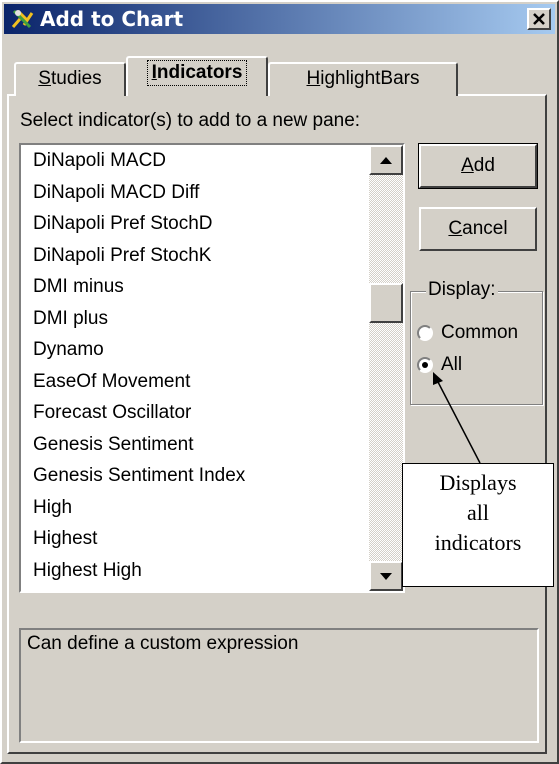 This screenshot has height=764, width=559. What do you see at coordinates (112, 19) in the screenshot?
I see `window-title: Add to Chart` at bounding box center [112, 19].